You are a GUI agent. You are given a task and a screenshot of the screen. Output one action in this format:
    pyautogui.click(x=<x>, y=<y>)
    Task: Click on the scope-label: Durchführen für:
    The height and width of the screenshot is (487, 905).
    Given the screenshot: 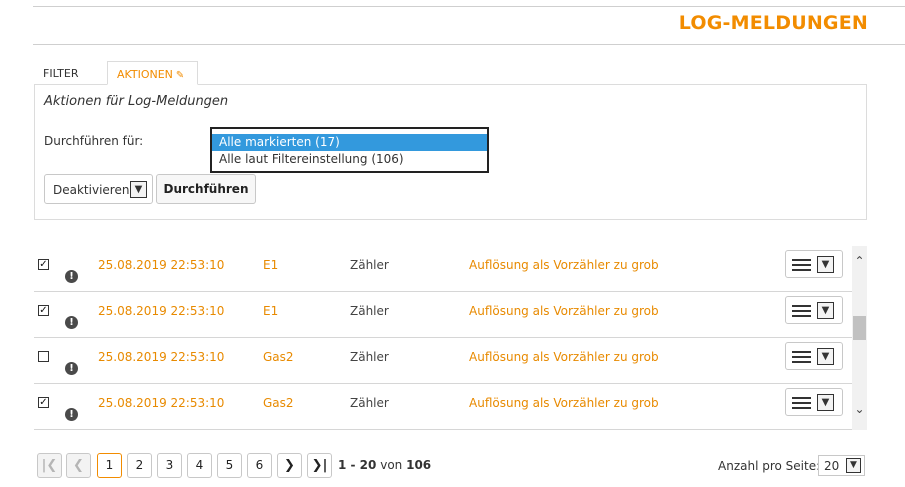 What is the action you would take?
    pyautogui.click(x=94, y=141)
    